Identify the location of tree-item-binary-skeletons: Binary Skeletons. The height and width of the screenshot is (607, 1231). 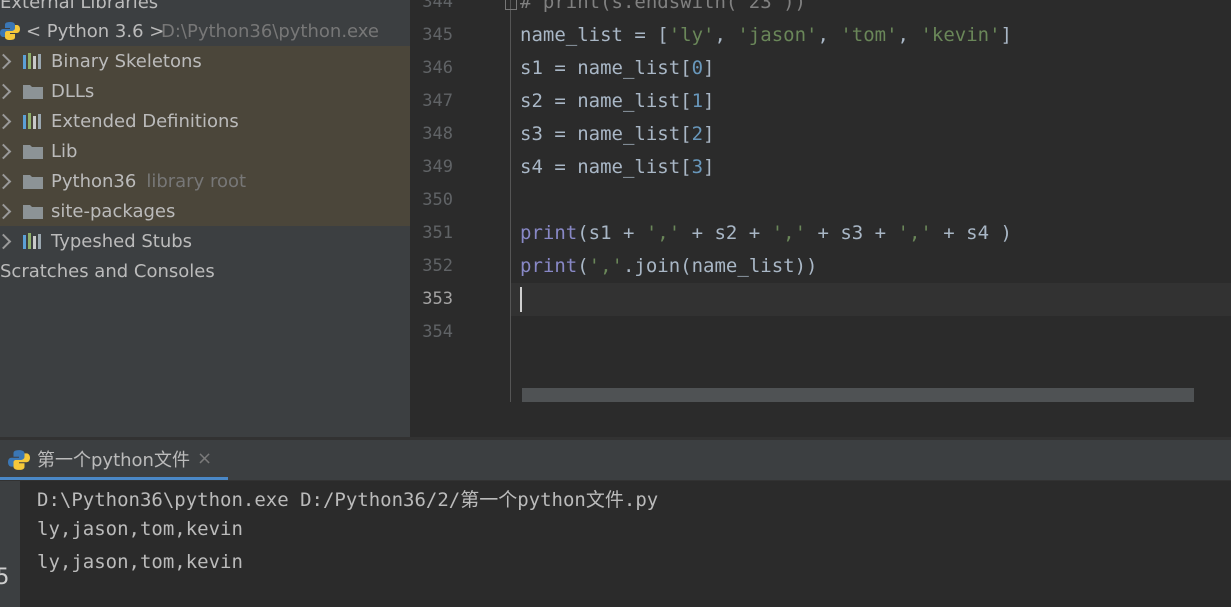
(205, 61).